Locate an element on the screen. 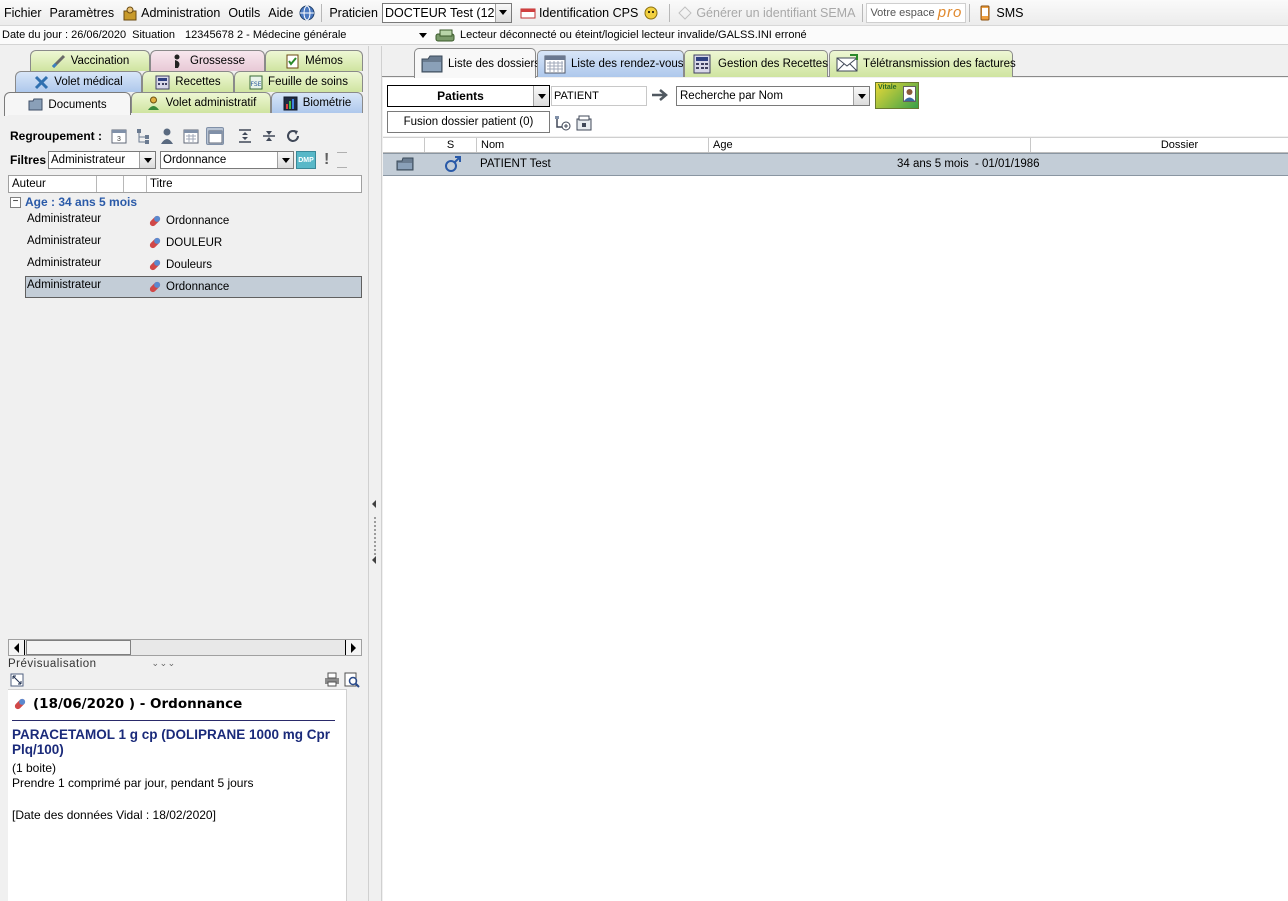 This screenshot has height=901, width=1288. column-nom: Nom is located at coordinates (593, 145).